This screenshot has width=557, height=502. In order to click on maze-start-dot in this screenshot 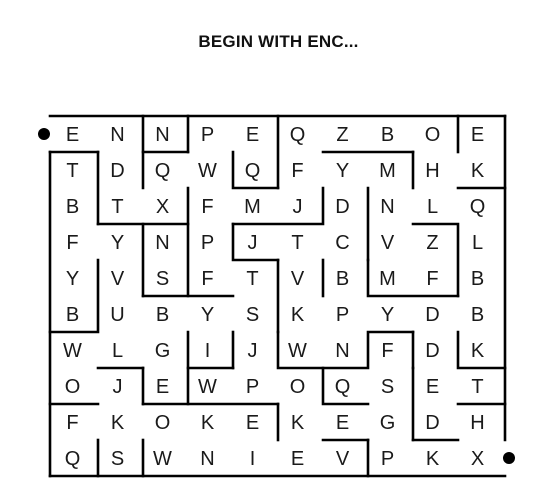, I will do `click(44, 134)`.